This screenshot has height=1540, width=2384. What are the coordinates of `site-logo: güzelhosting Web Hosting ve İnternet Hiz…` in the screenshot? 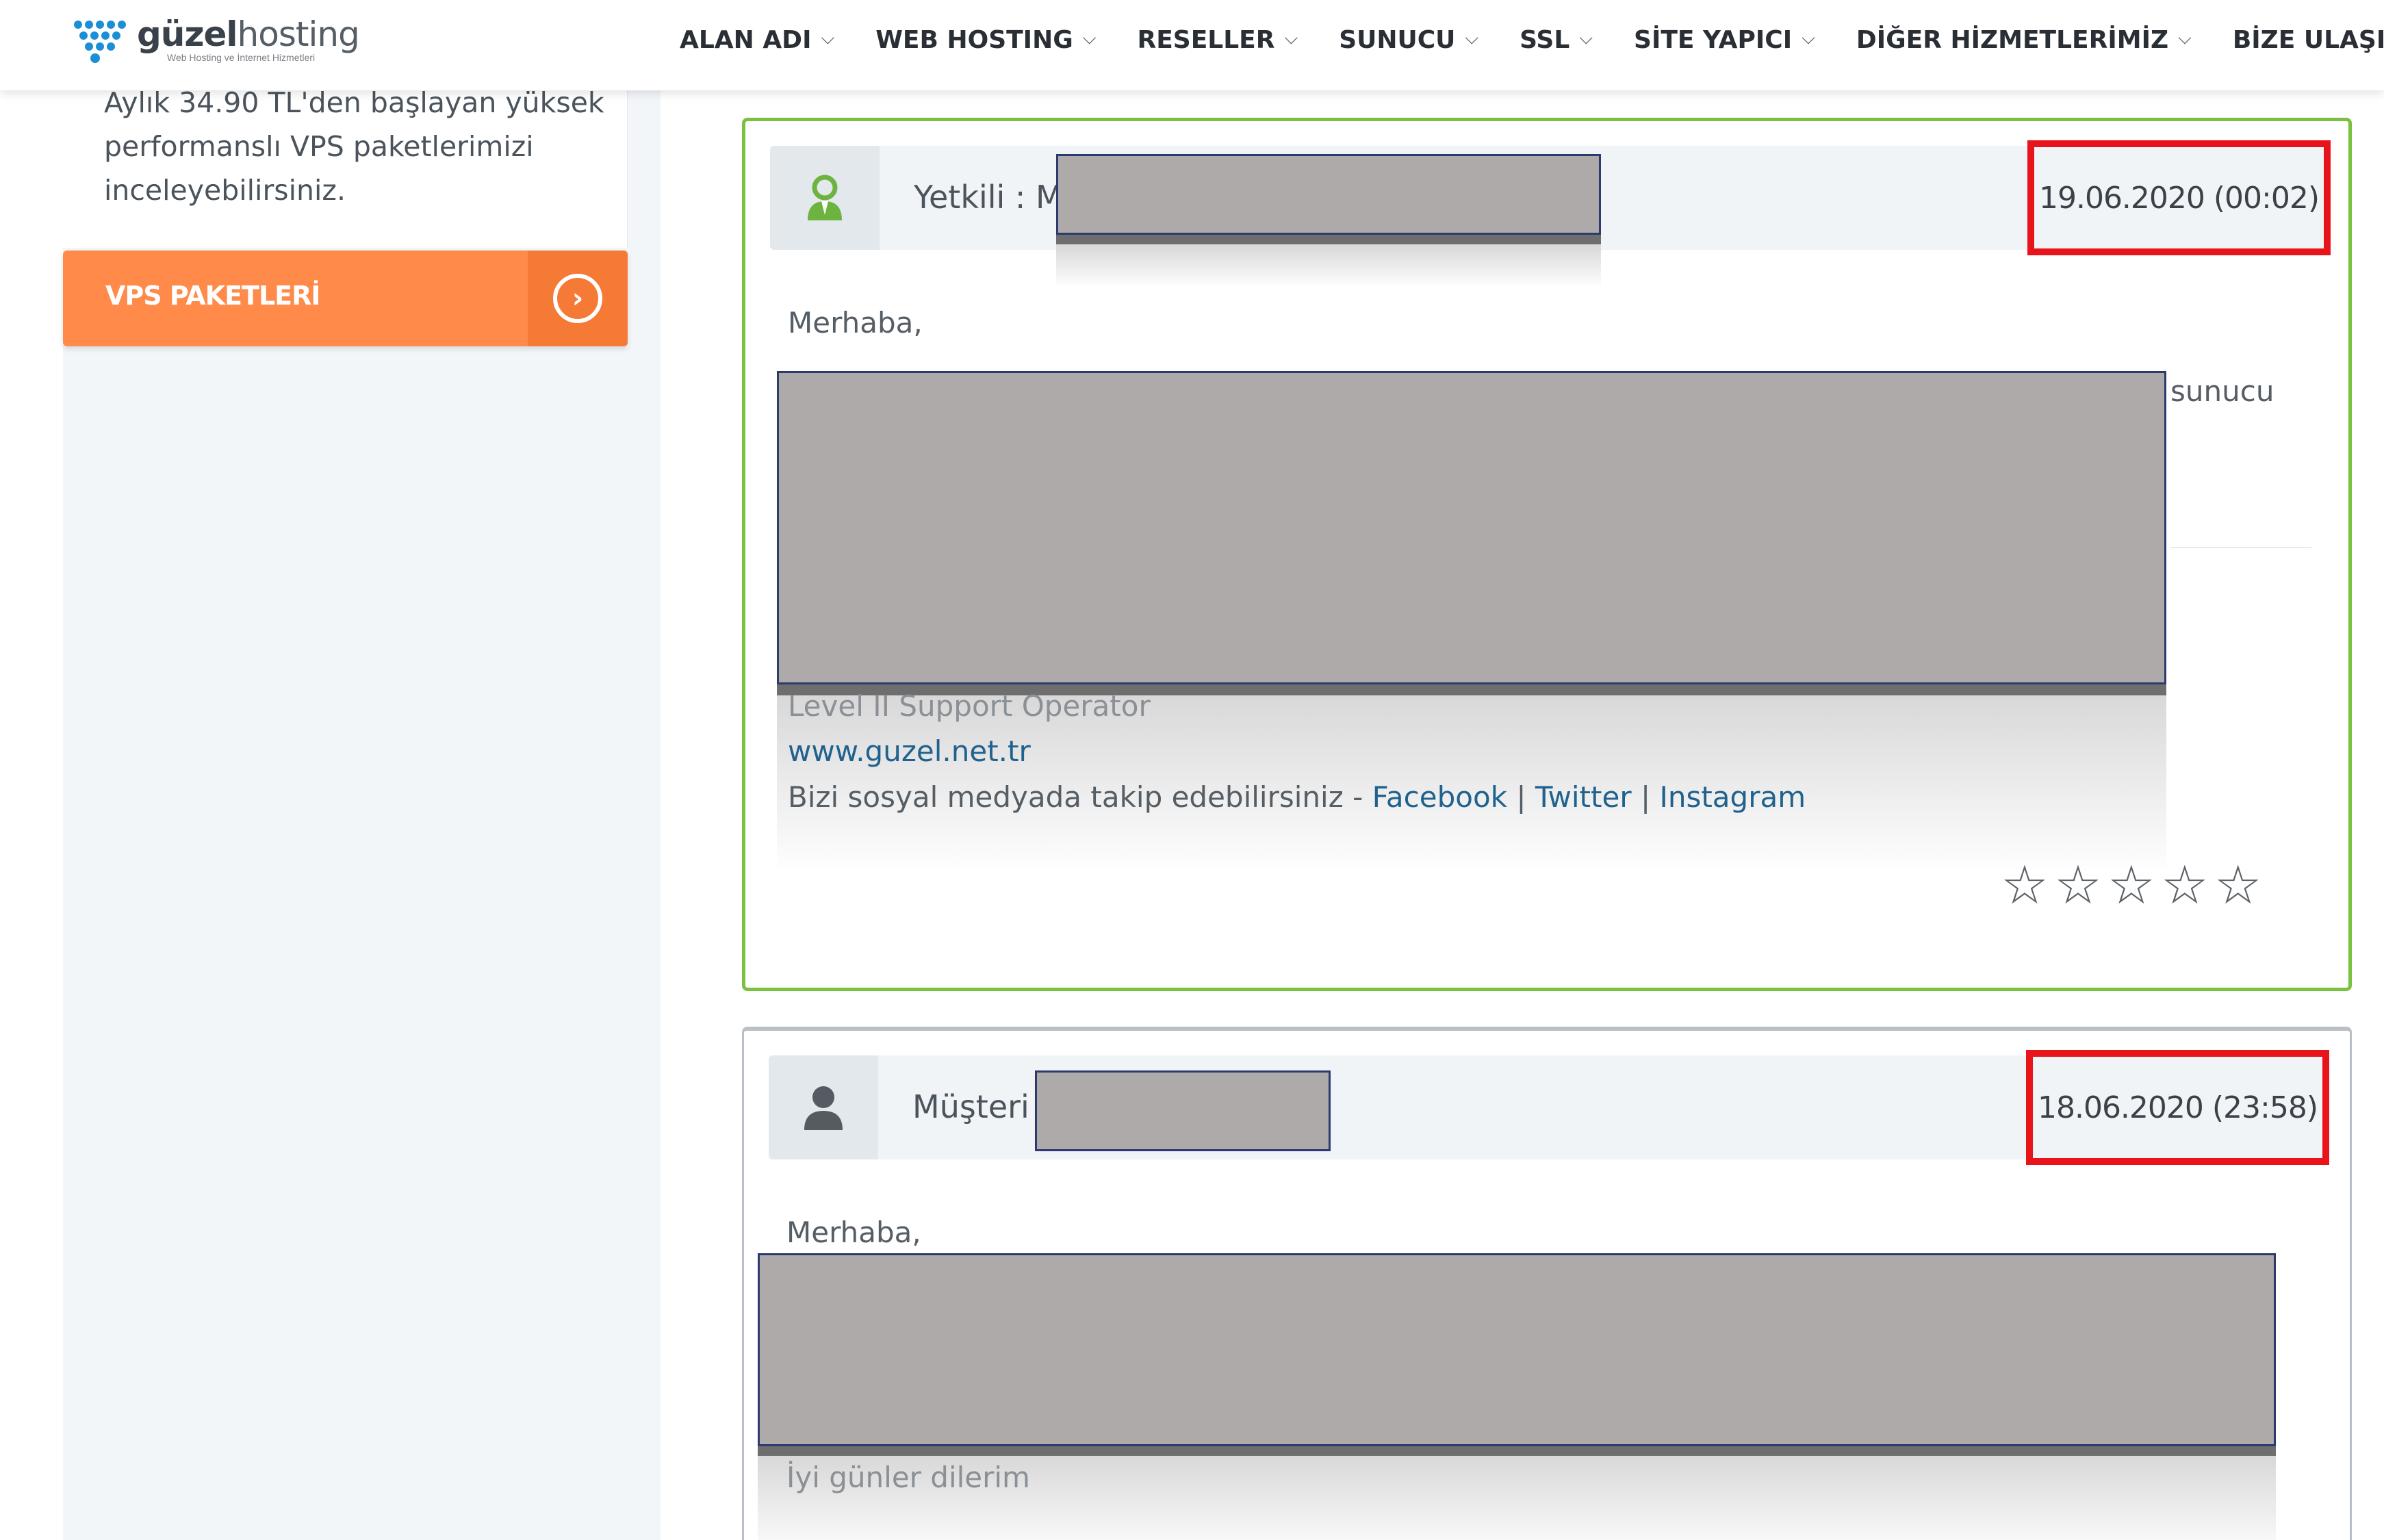 It's located at (217, 39).